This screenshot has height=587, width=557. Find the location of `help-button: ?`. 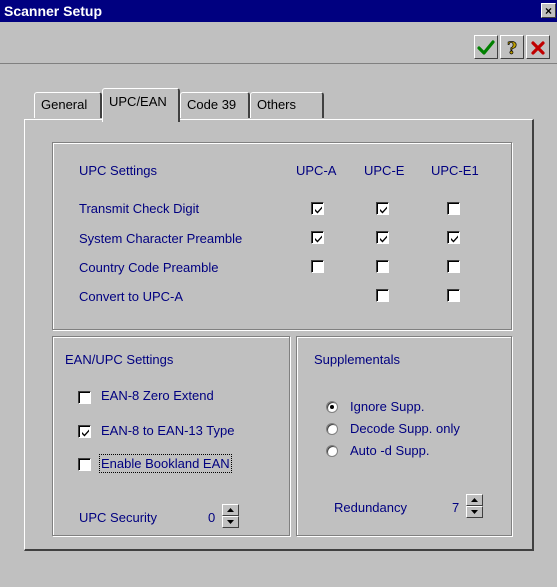

help-button: ? is located at coordinates (512, 47).